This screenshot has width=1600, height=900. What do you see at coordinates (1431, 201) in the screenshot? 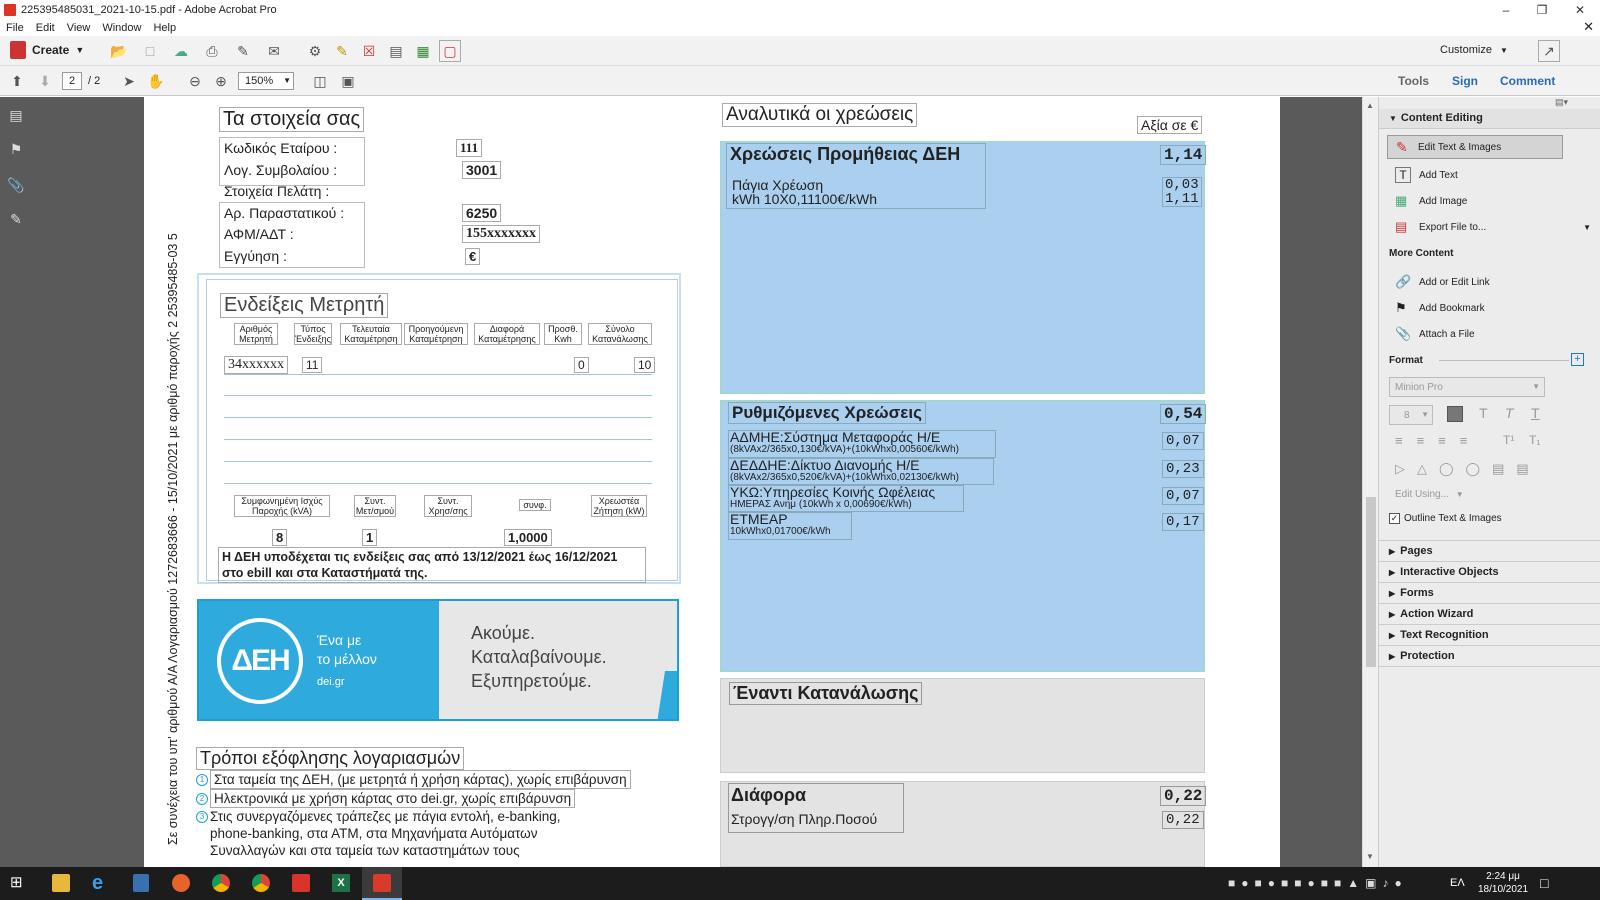
I see `add-image-button: ▦ Add Image` at bounding box center [1431, 201].